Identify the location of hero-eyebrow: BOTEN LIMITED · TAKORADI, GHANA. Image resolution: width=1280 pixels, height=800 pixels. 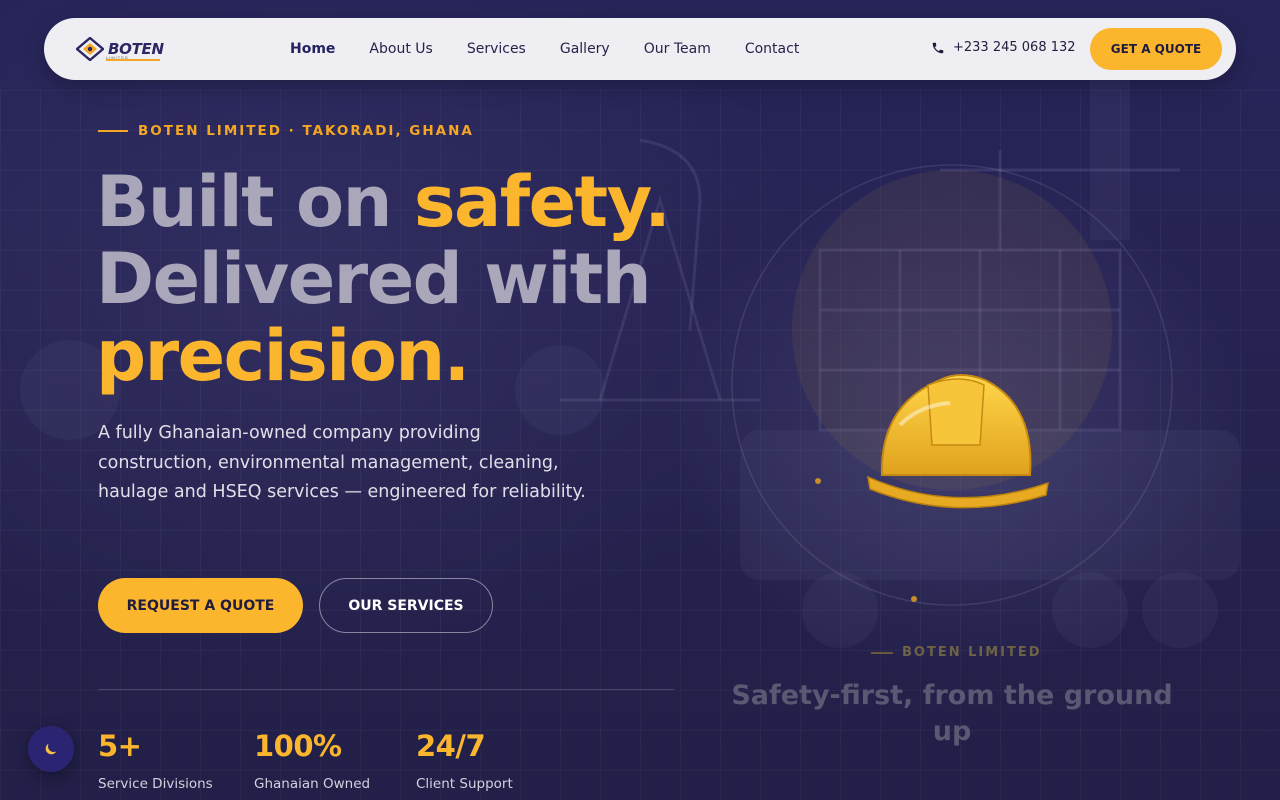
(286, 131).